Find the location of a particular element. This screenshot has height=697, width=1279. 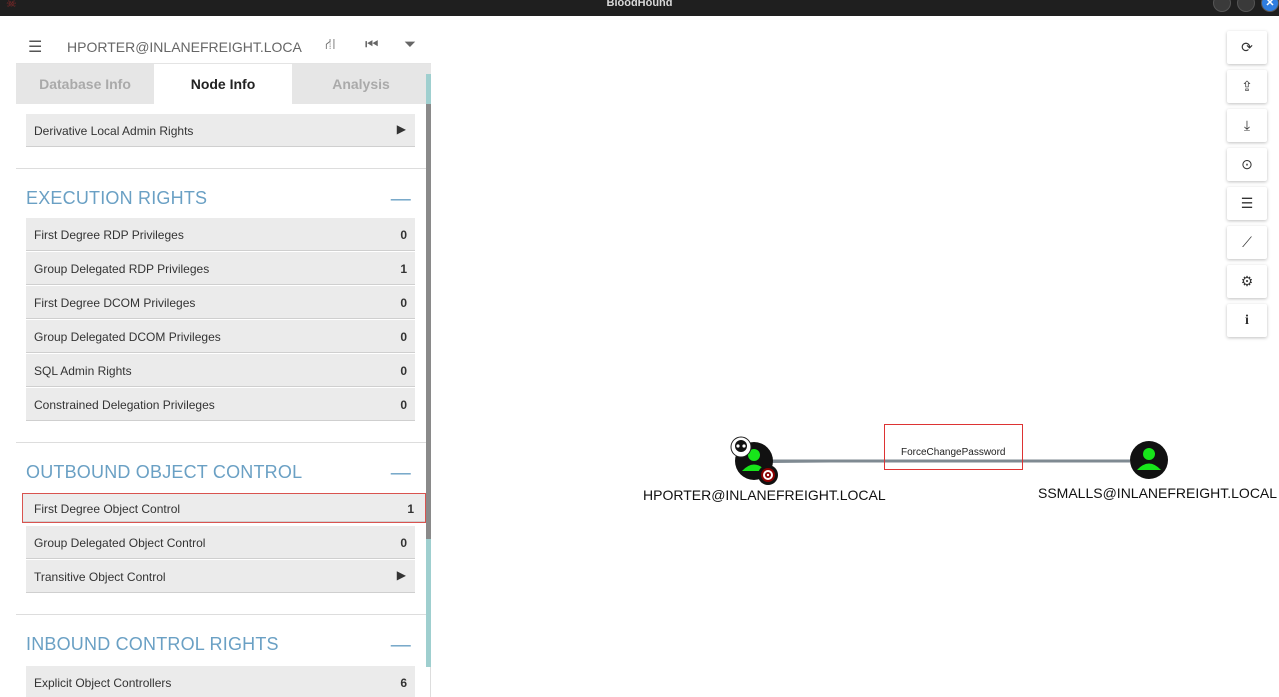

node-label-source: HPORTER@INLANEFREIGHT.LOCAL is located at coordinates (764, 495).